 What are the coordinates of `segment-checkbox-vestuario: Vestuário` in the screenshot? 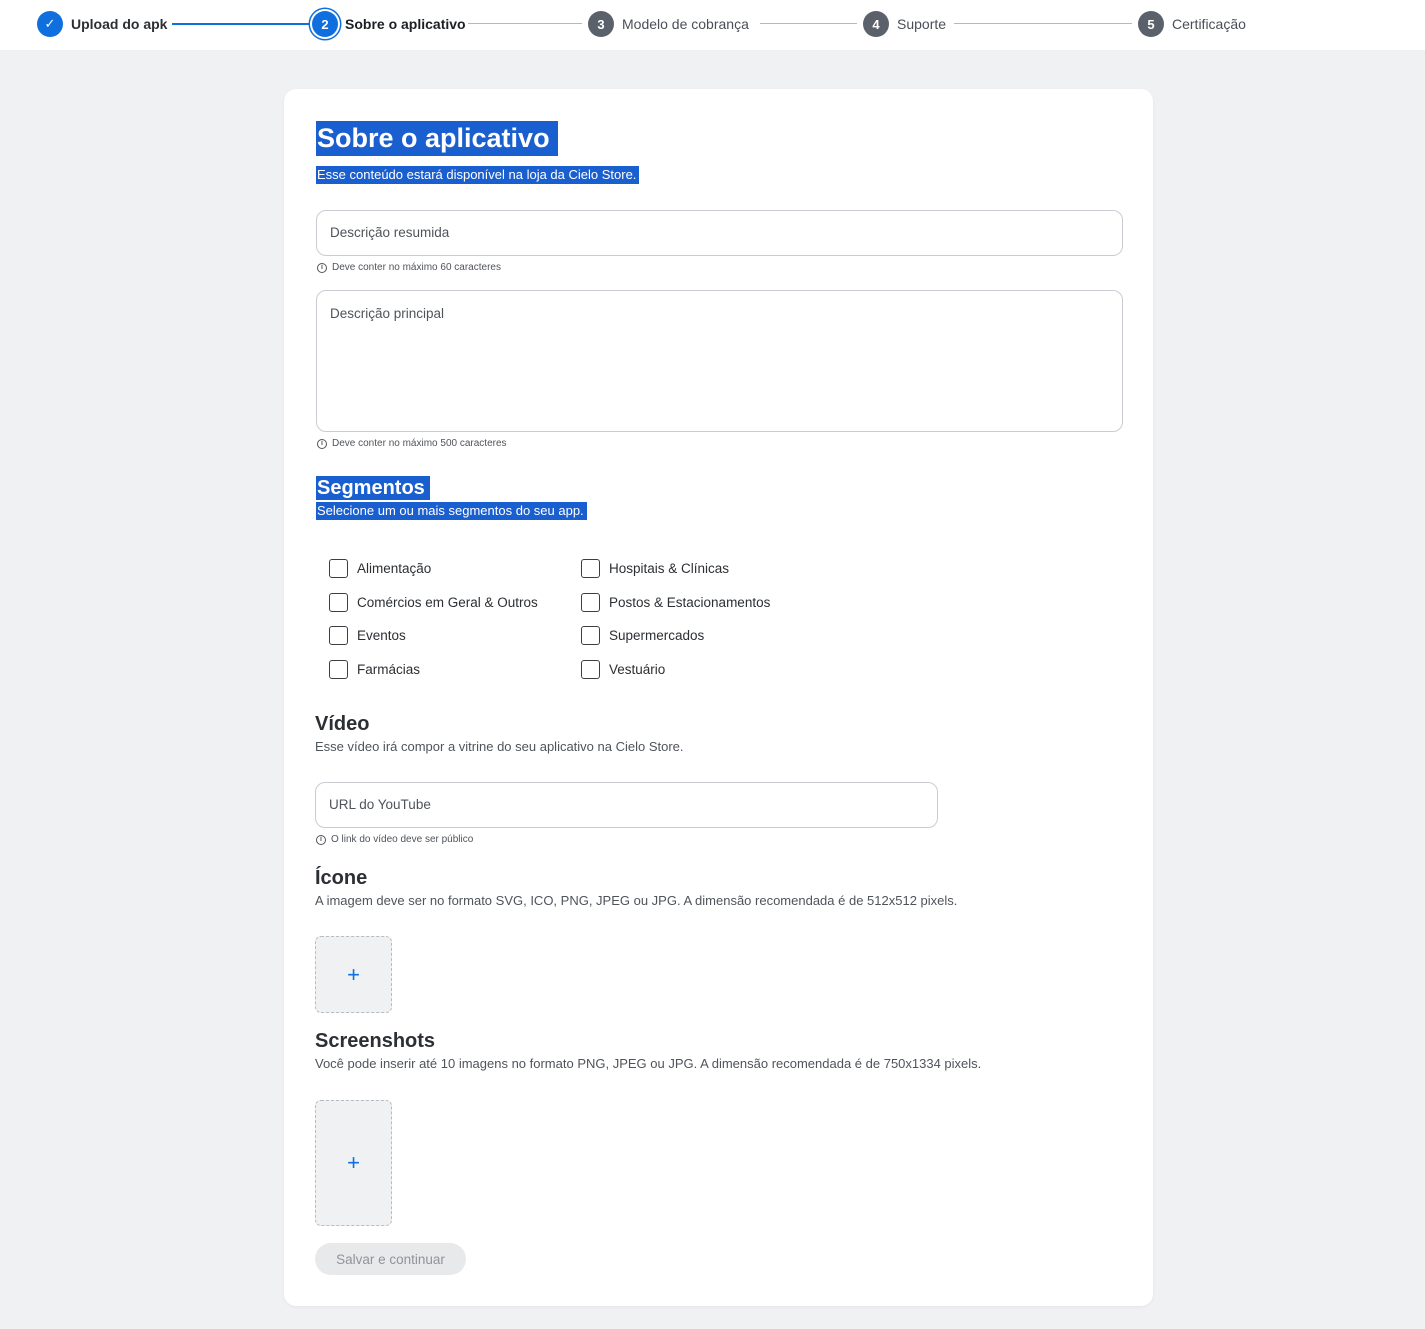 It's located at (623, 669).